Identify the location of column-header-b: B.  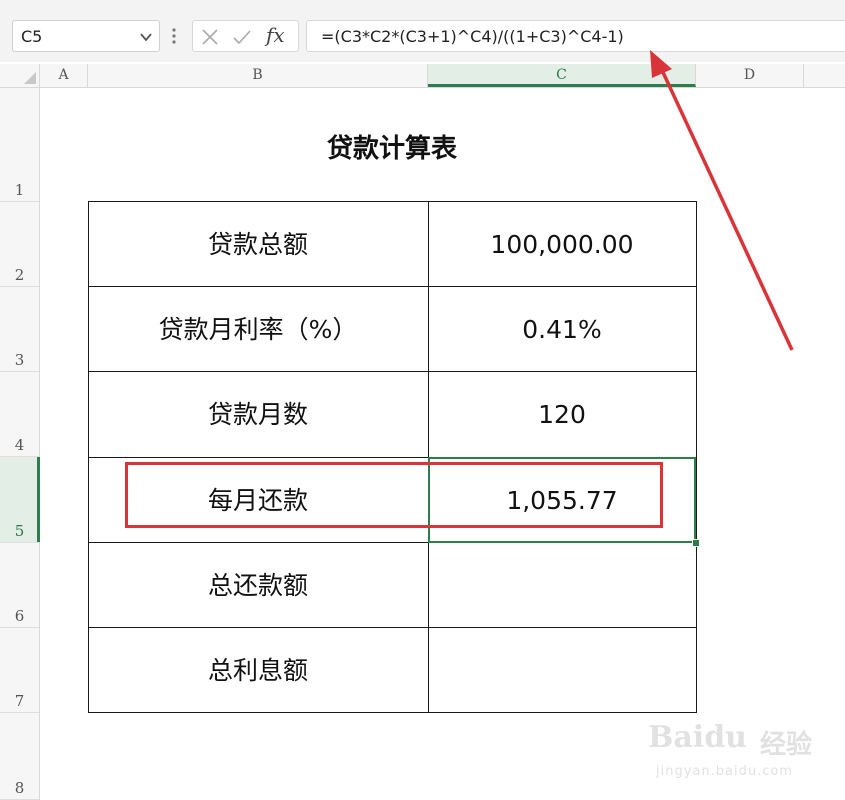
(258, 75).